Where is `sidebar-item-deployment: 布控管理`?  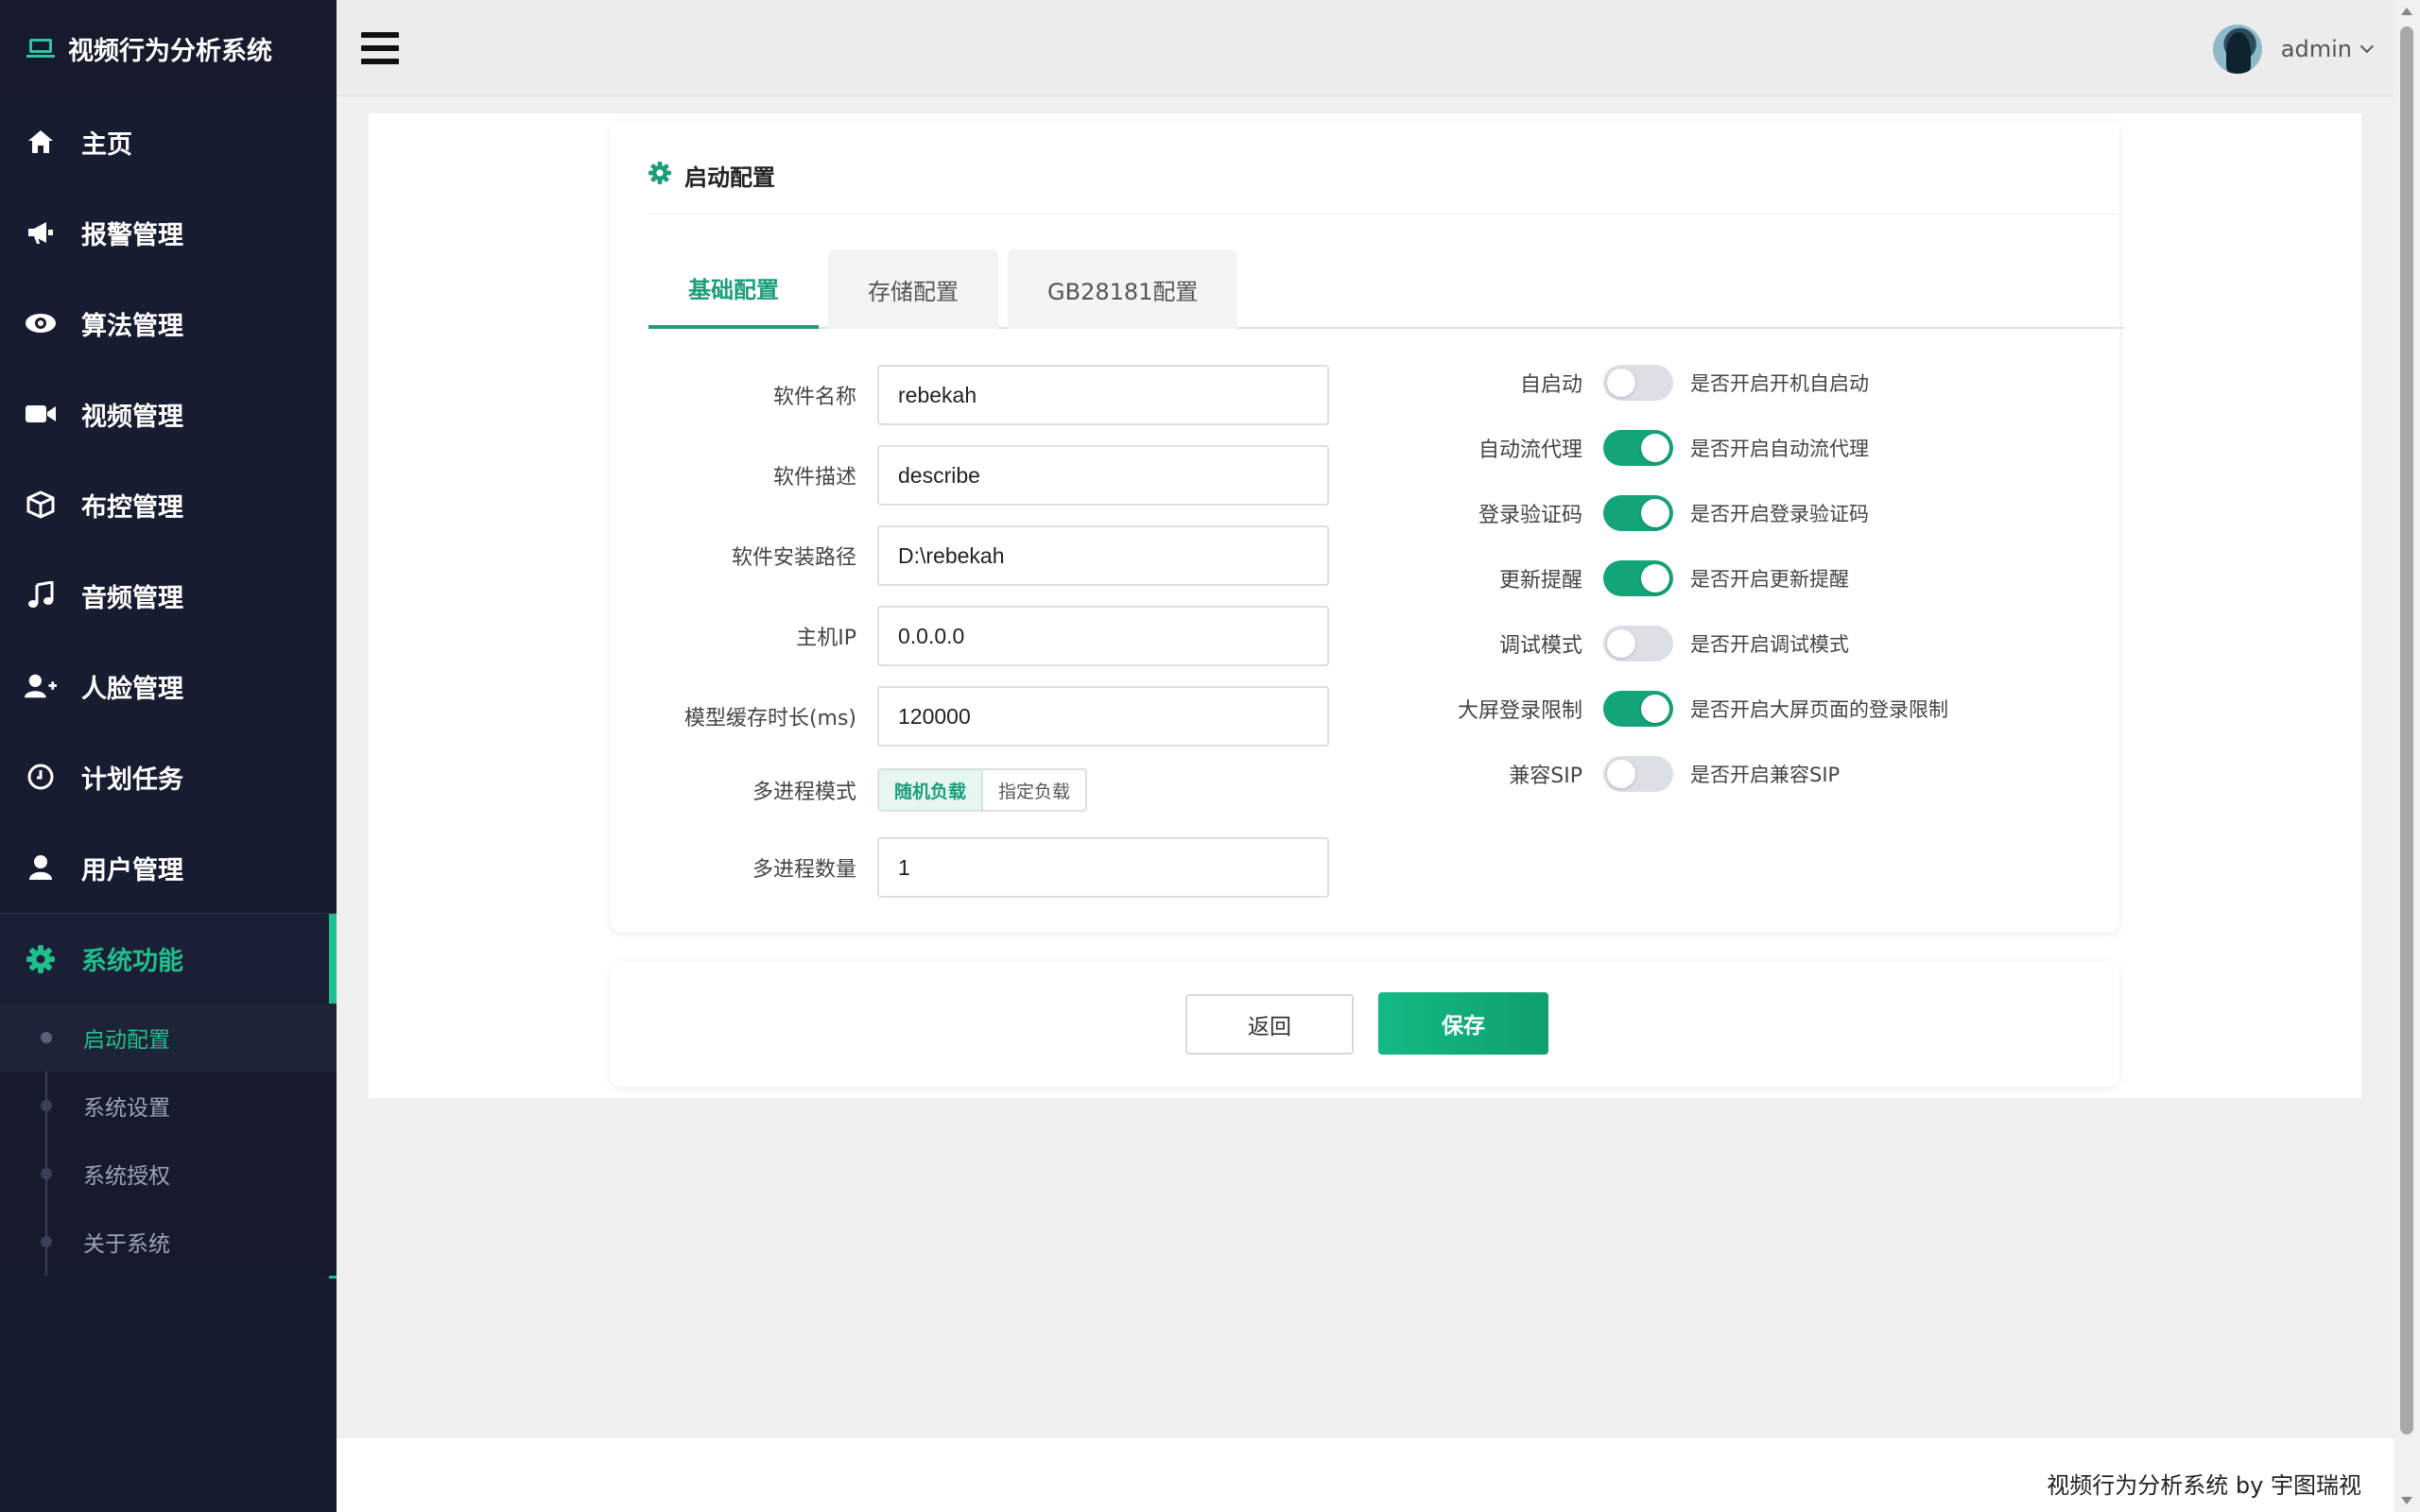 sidebar-item-deployment: 布控管理 is located at coordinates (169, 504).